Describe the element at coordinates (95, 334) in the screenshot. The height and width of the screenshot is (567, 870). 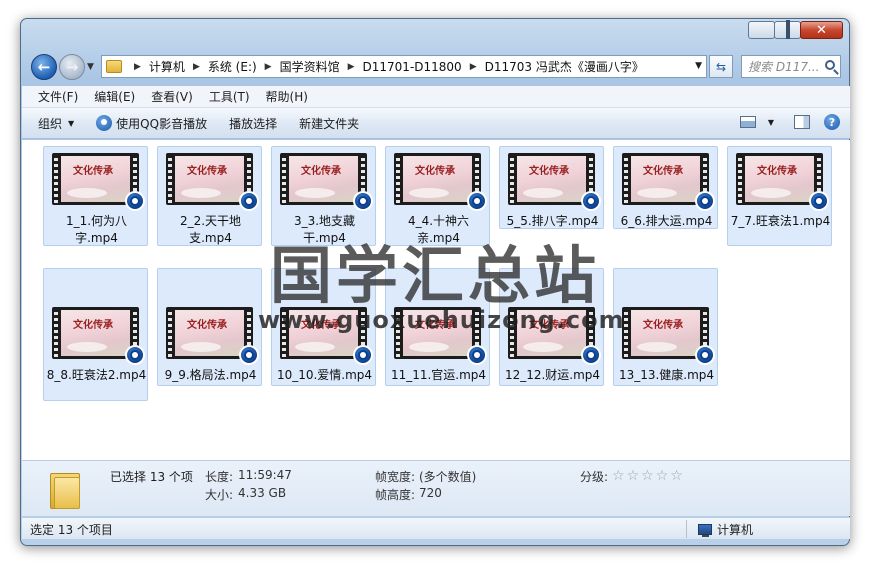
I see `file-item: 文化传承 8_8.旺衰法2.mp4` at that location.